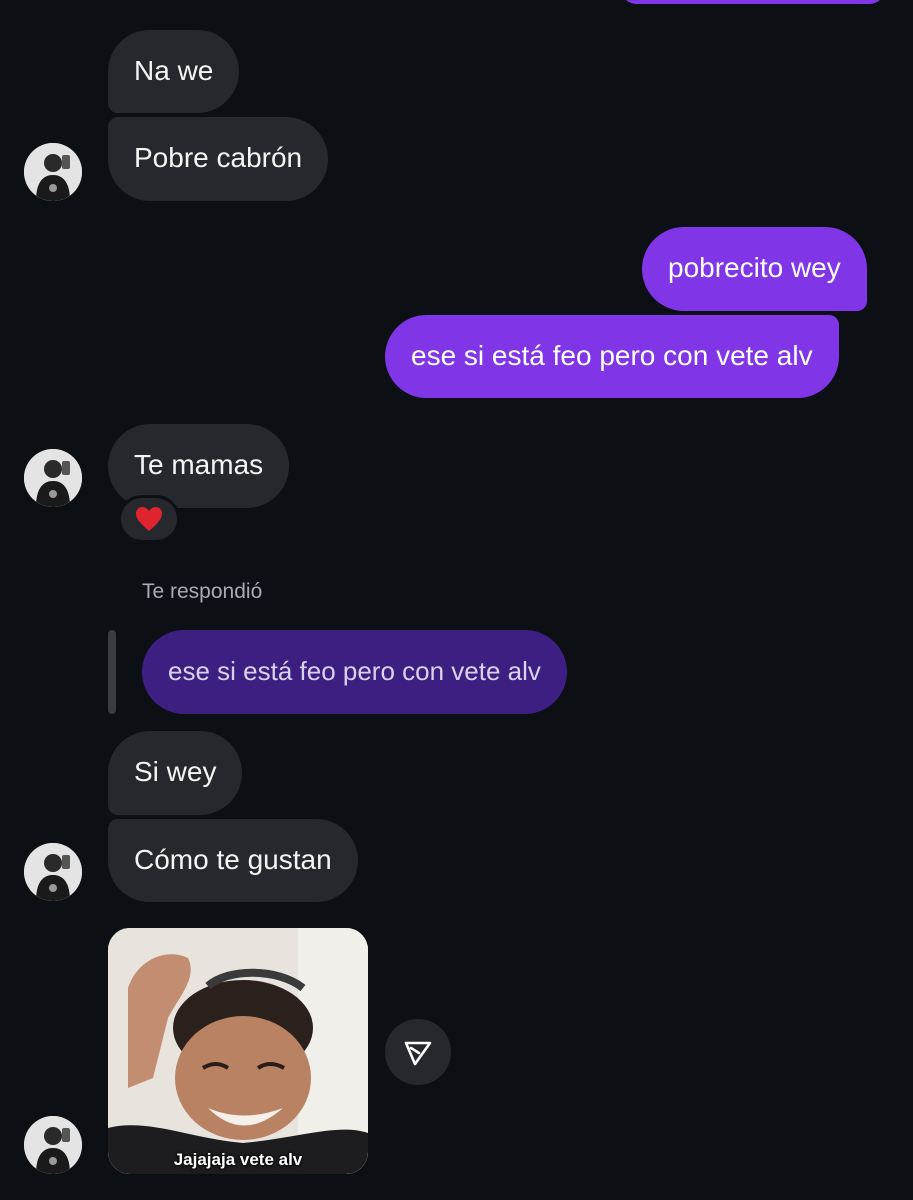  I want to click on incoming-message: Na we, so click(174, 71).